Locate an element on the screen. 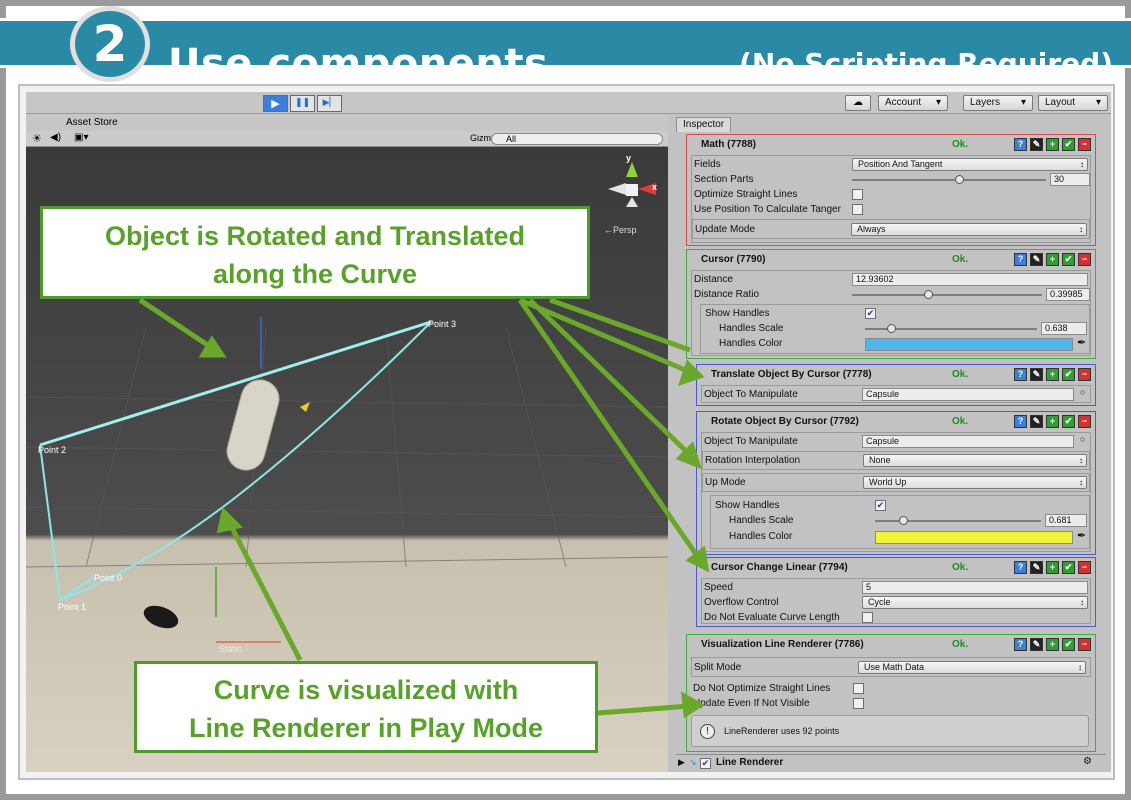 The height and width of the screenshot is (800, 1131). point-label-0: Point 0 is located at coordinates (108, 578).